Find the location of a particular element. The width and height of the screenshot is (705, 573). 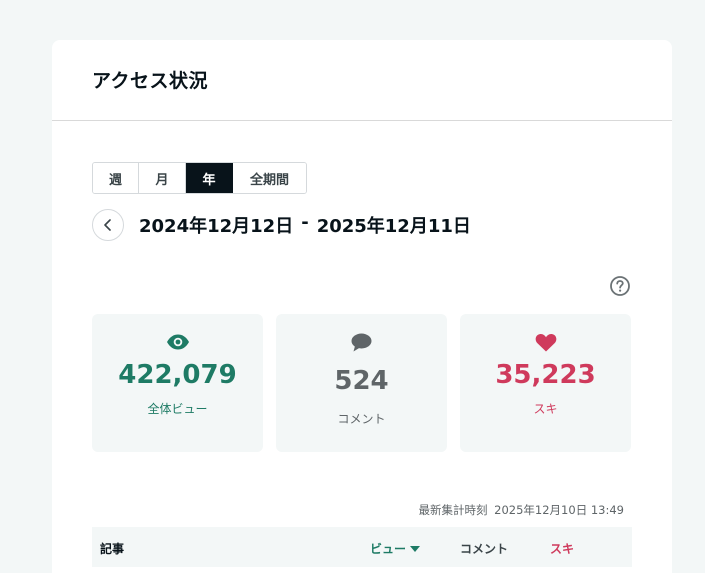

heart-icon is located at coordinates (546, 342).